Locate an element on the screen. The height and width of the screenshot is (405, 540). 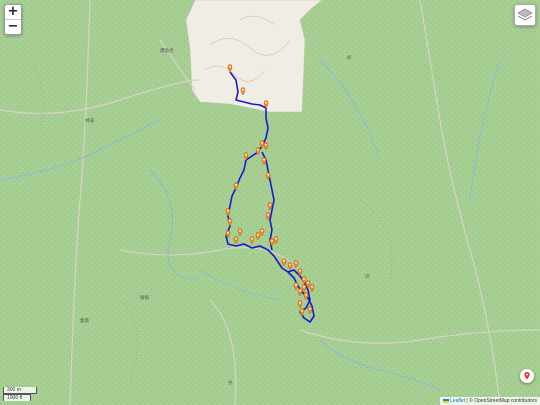
attribution: Leaflet | © OpenStreetMap contributors is located at coordinates (489, 401).